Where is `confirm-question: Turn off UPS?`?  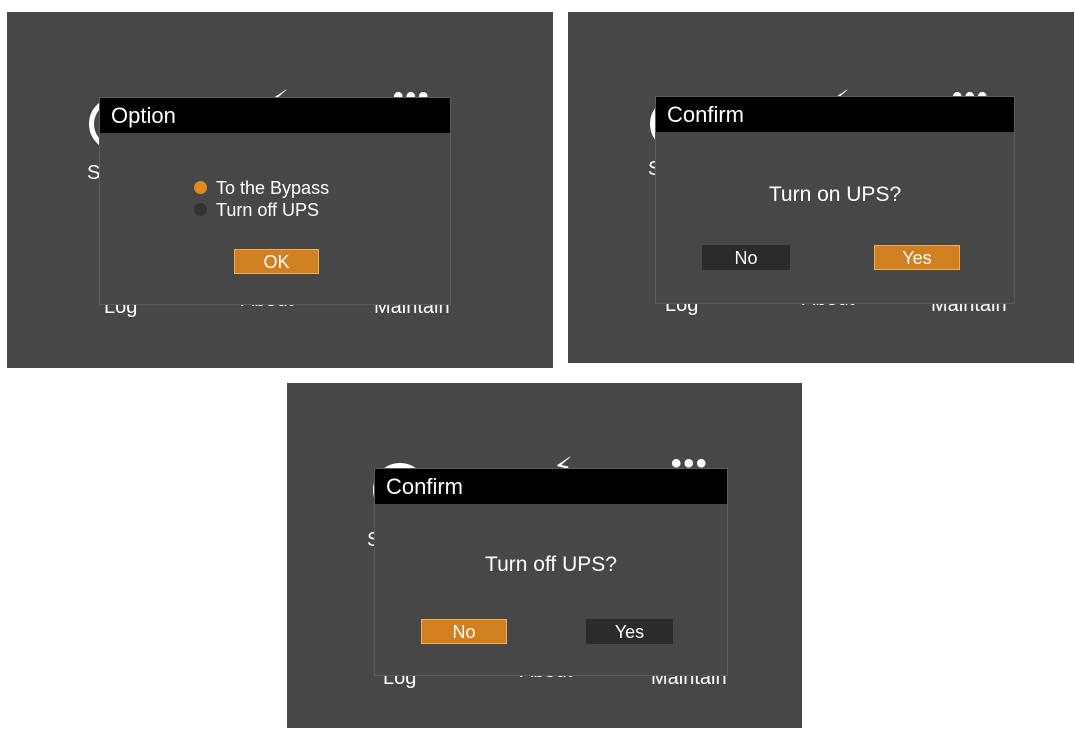
confirm-question: Turn off UPS? is located at coordinates (551, 564).